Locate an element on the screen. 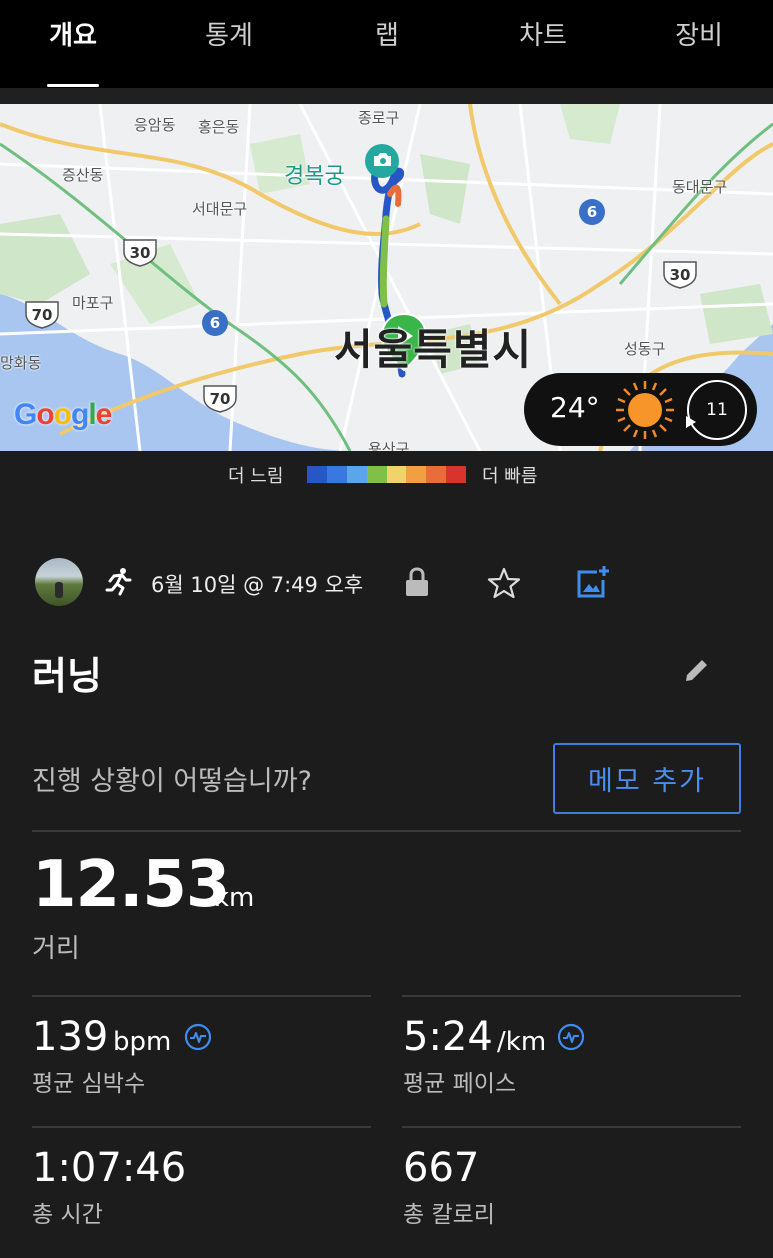  running-icon is located at coordinates (118, 582).